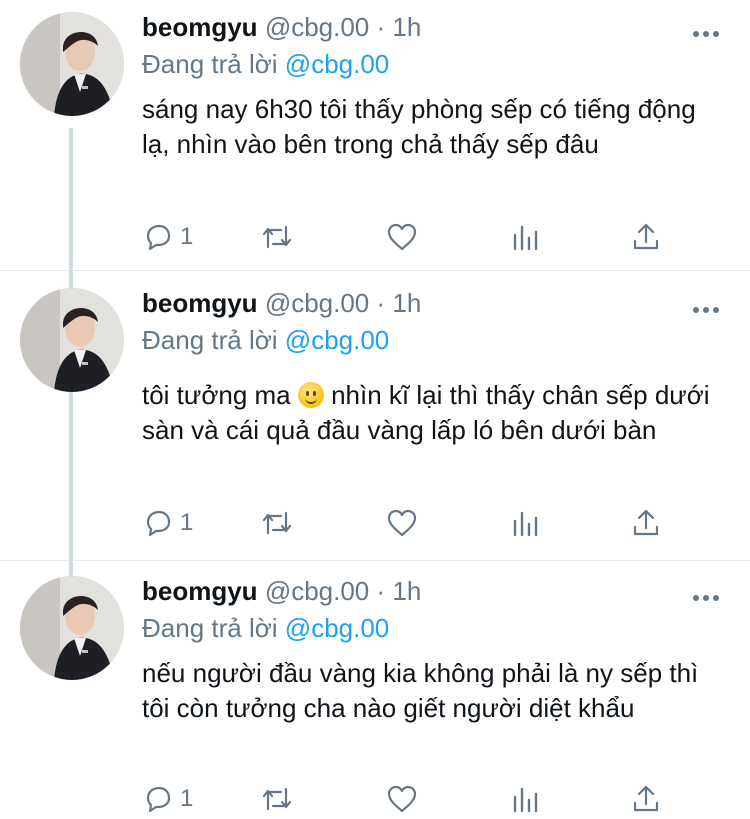  I want to click on slightly-smiling-face-icon, so click(310, 395).